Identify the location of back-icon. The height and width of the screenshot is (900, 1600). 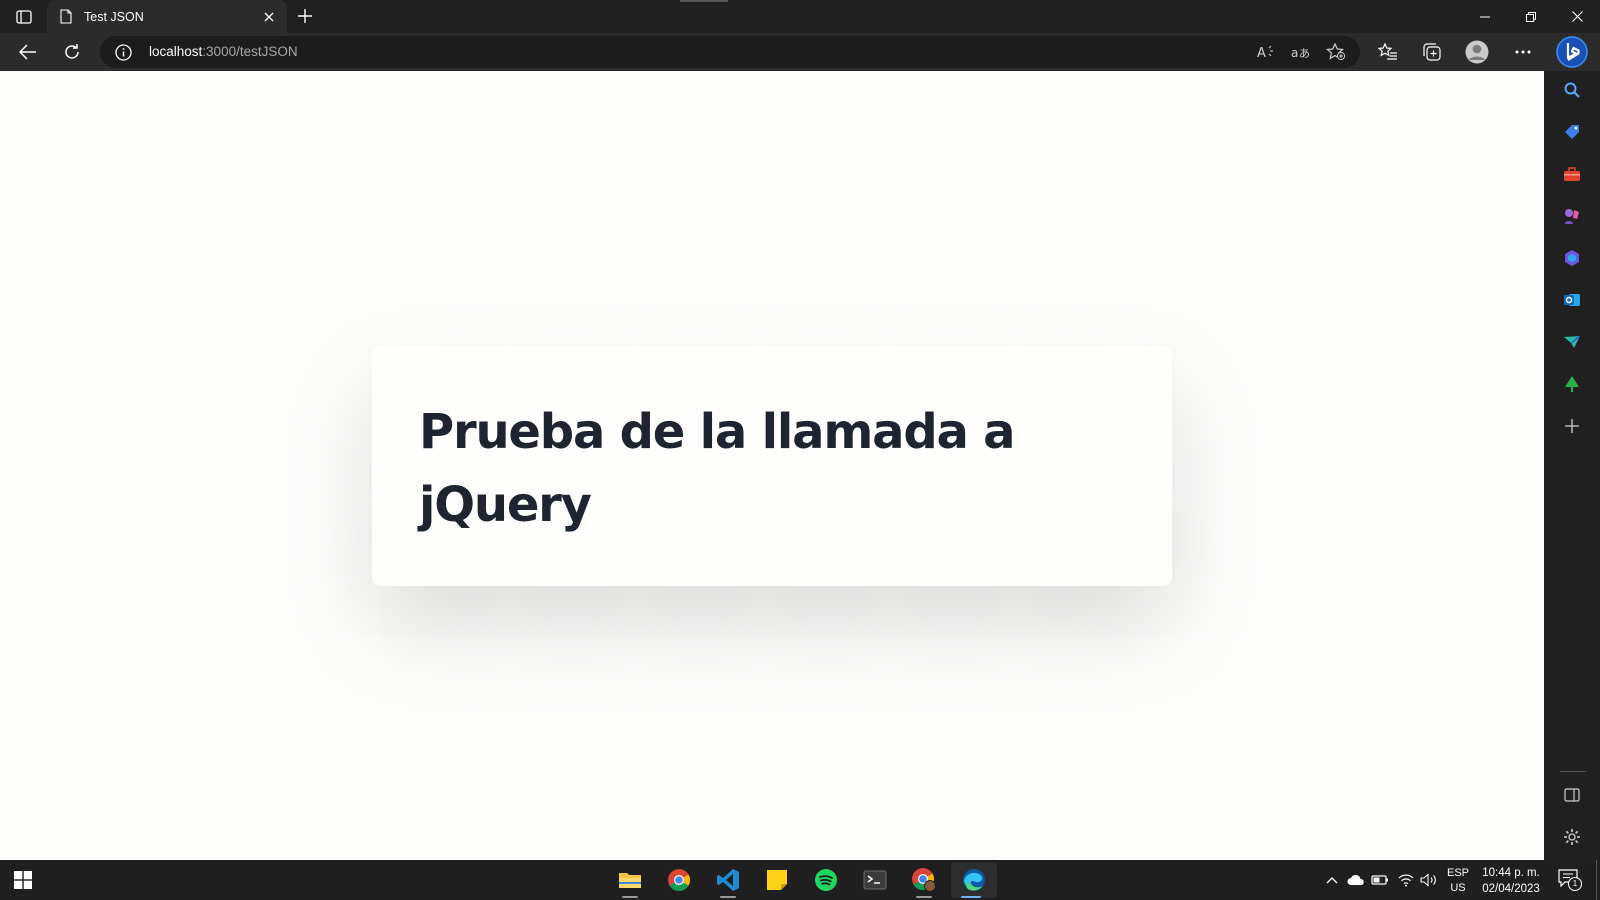
(28, 52).